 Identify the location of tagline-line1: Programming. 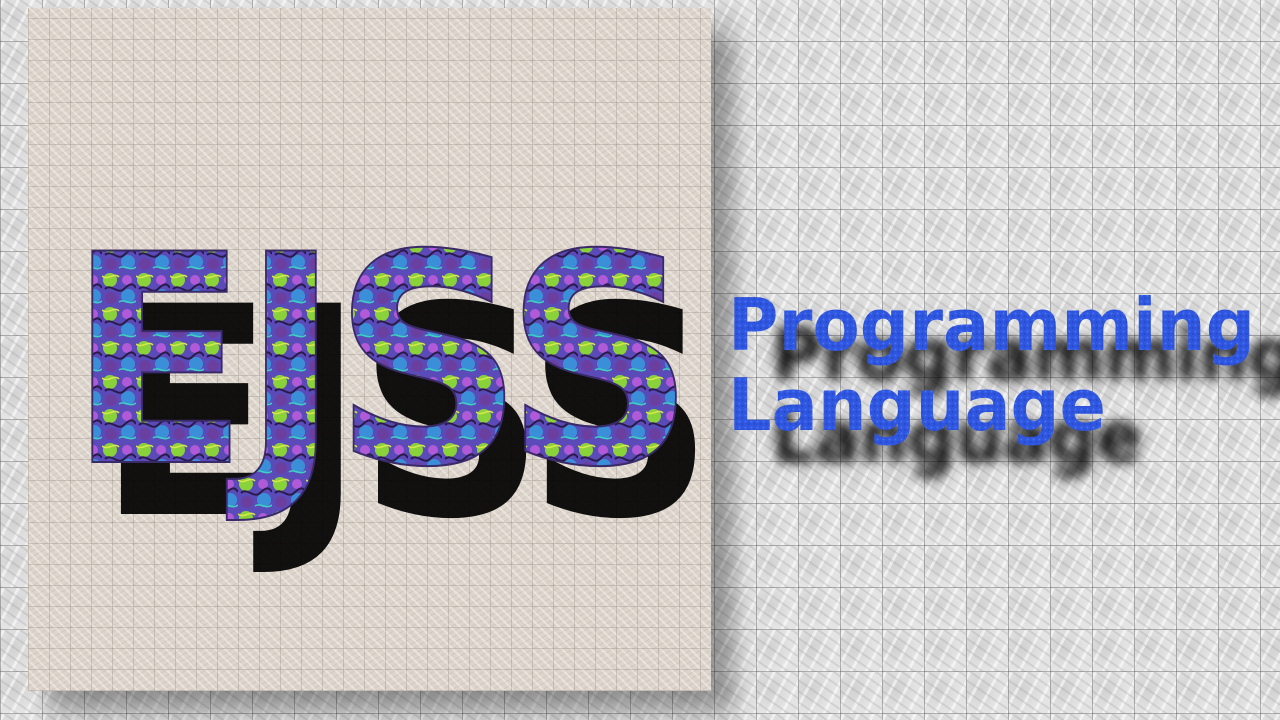
(991, 325).